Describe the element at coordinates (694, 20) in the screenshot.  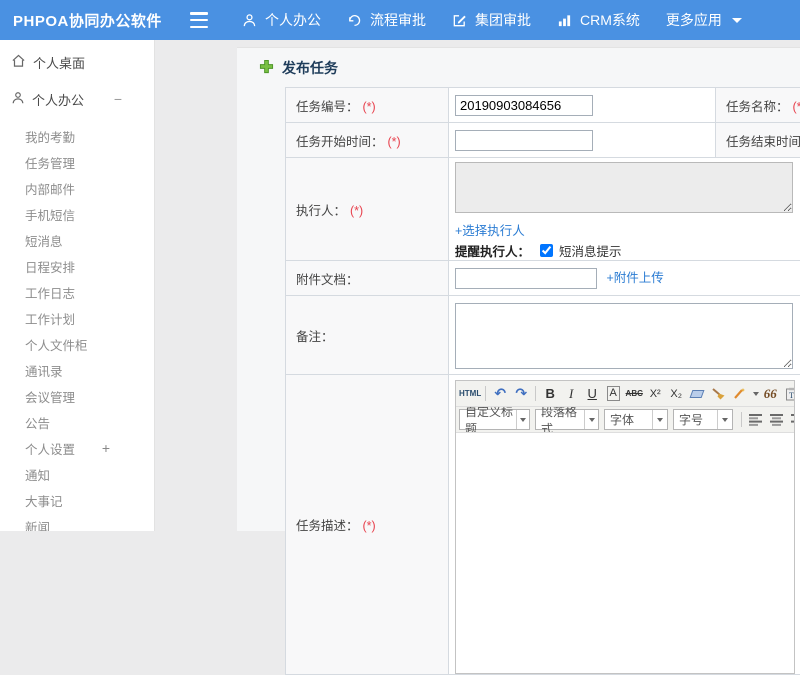
I see `nav-label: 更多应用` at that location.